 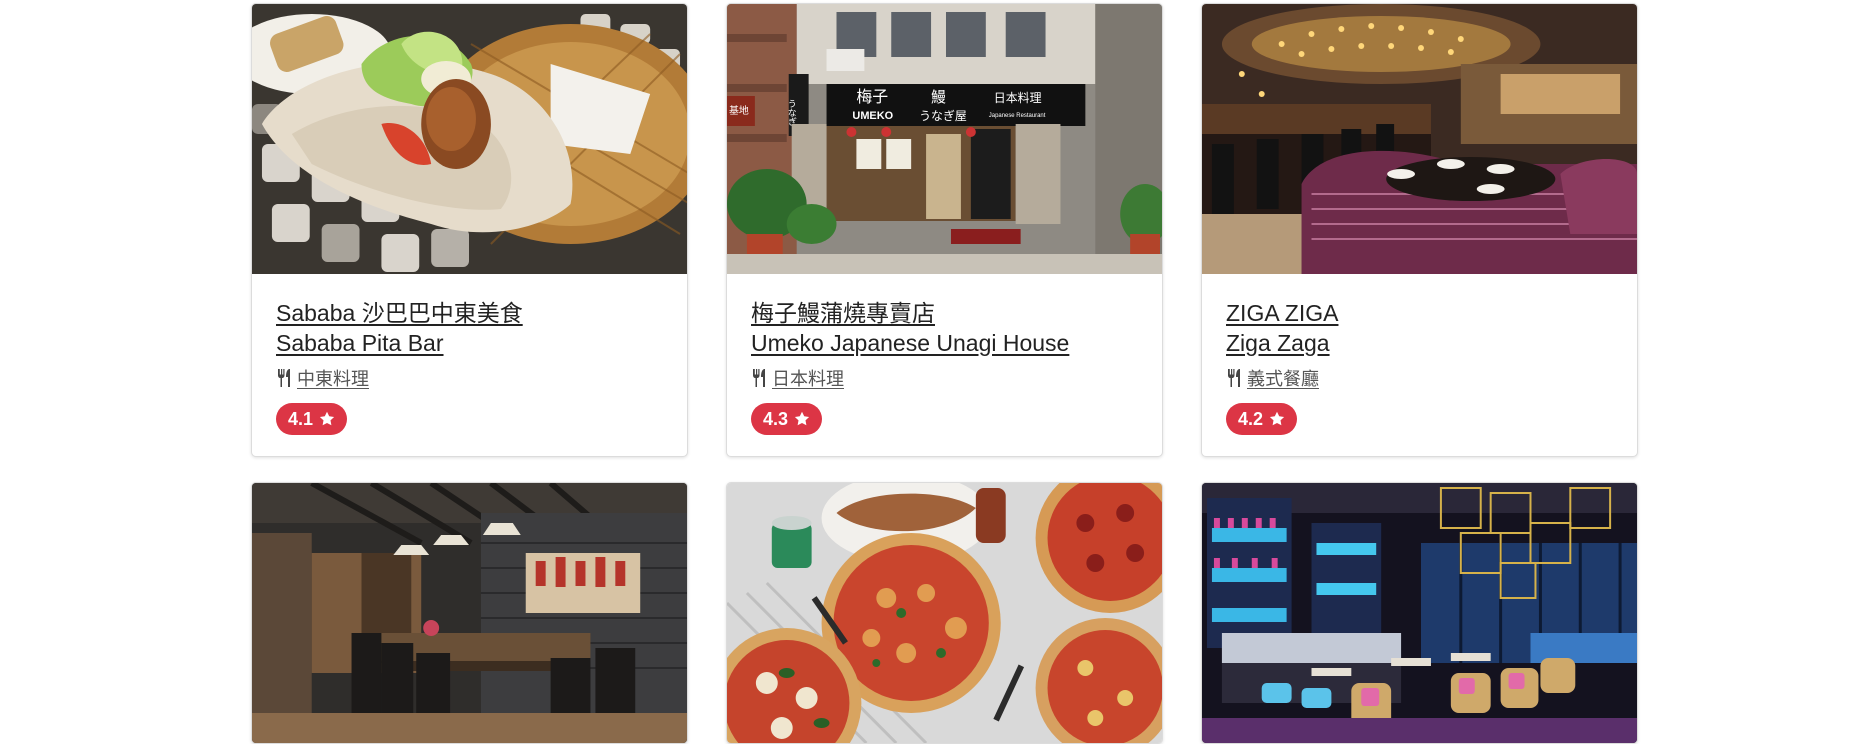 I want to click on rating-value: 4.1, so click(x=301, y=418).